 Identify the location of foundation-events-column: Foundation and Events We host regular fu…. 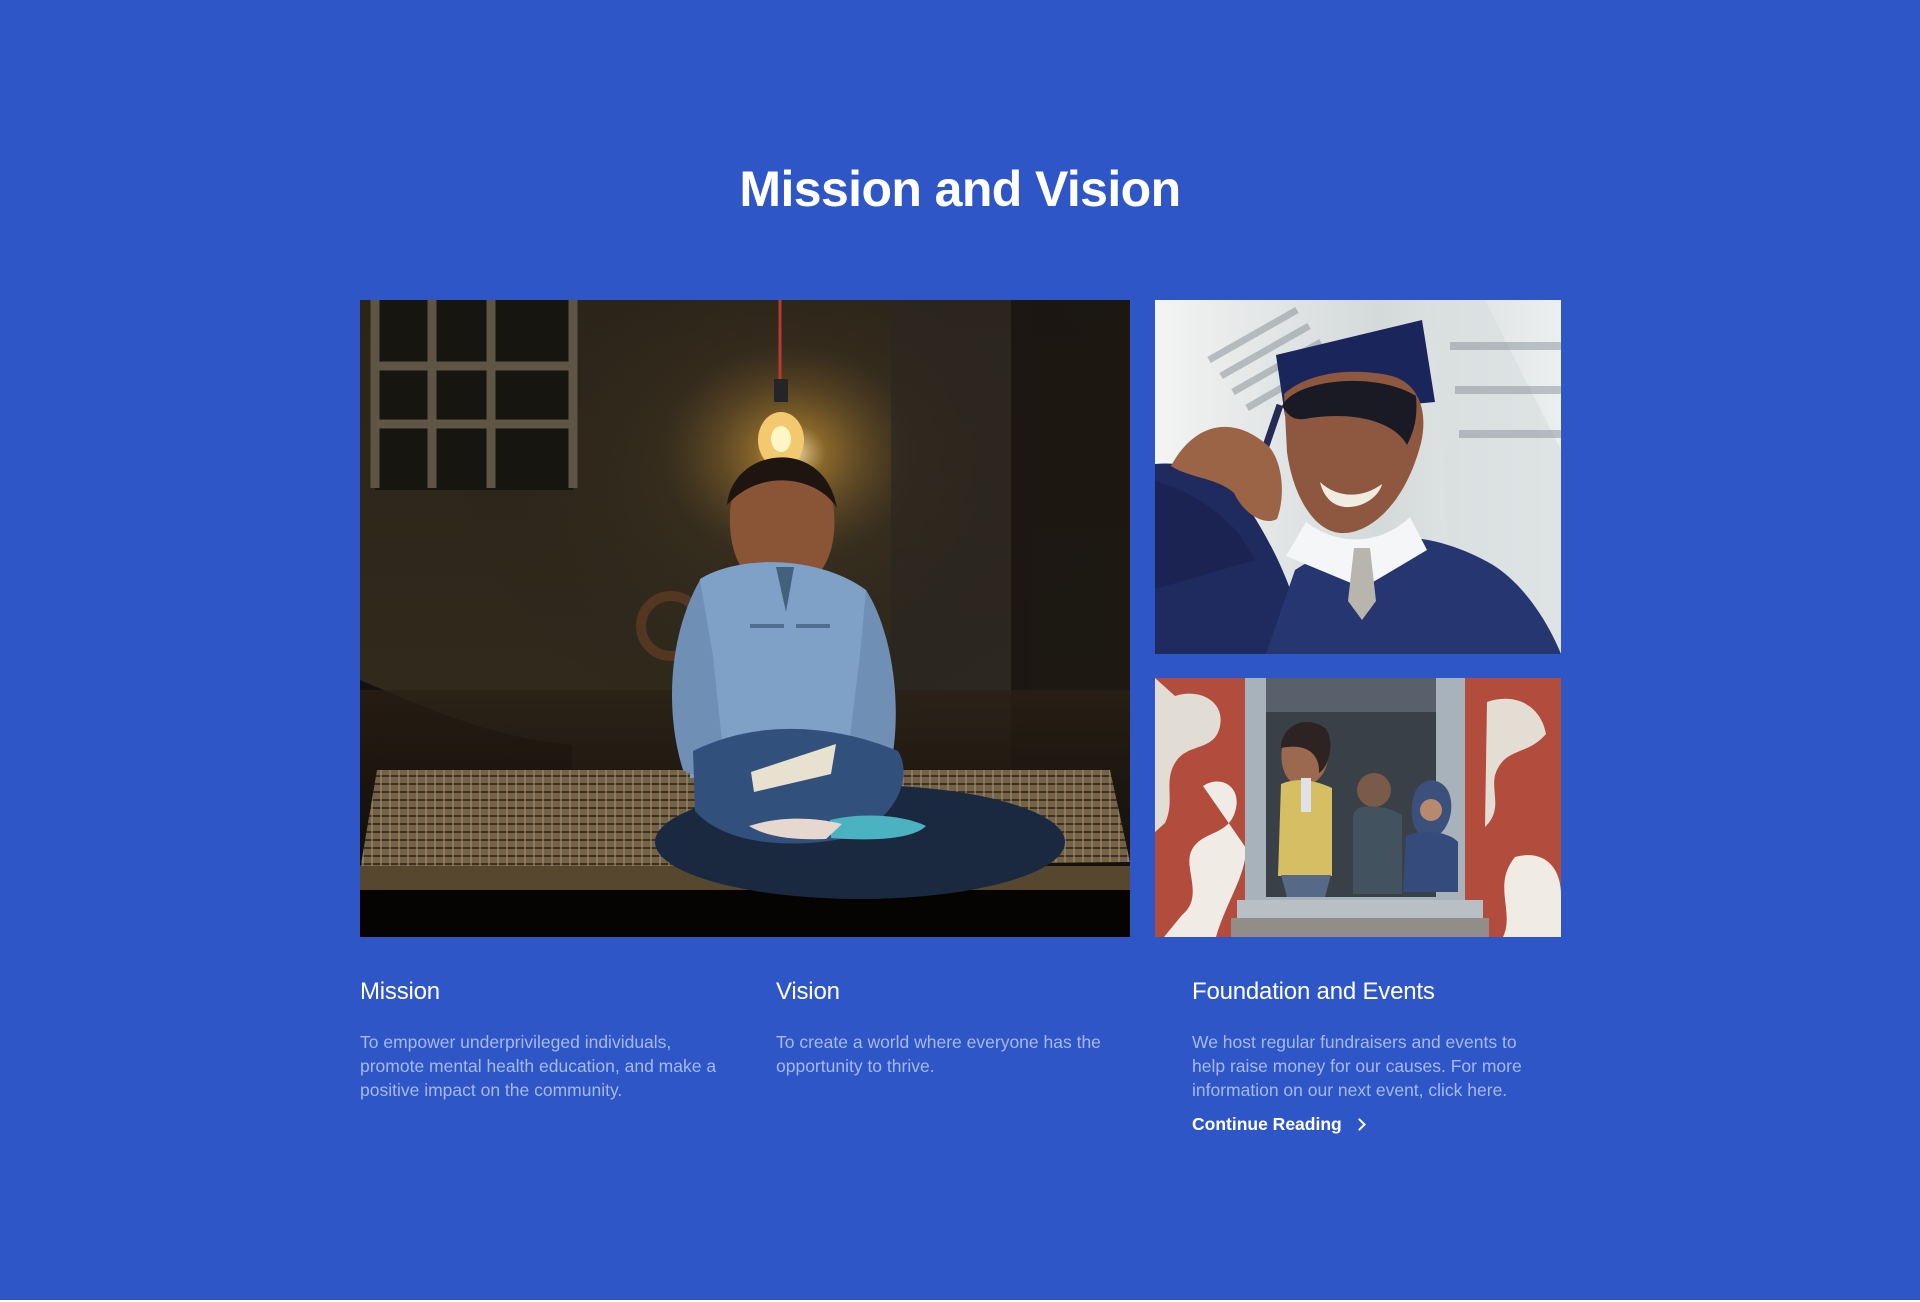
(1372, 1056).